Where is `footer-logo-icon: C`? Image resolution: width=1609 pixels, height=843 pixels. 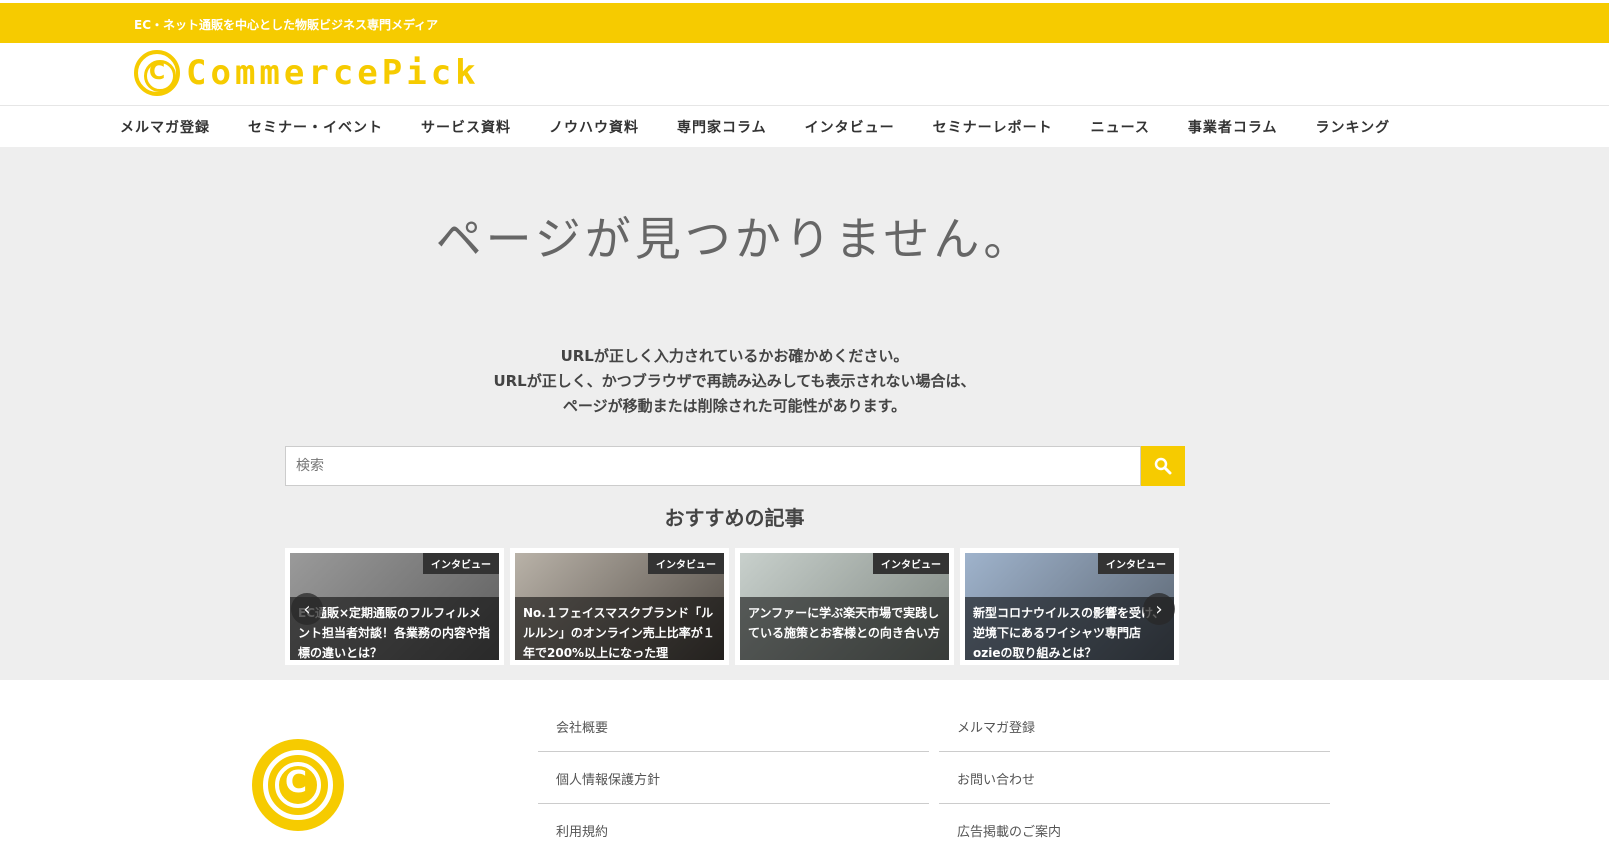
footer-logo-icon: C is located at coordinates (298, 785).